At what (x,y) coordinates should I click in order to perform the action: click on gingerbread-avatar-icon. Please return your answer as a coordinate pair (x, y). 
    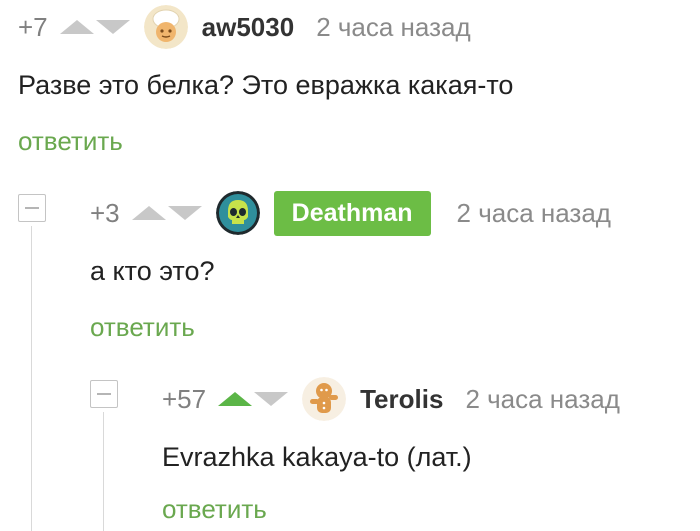
    Looking at the image, I should click on (324, 399).